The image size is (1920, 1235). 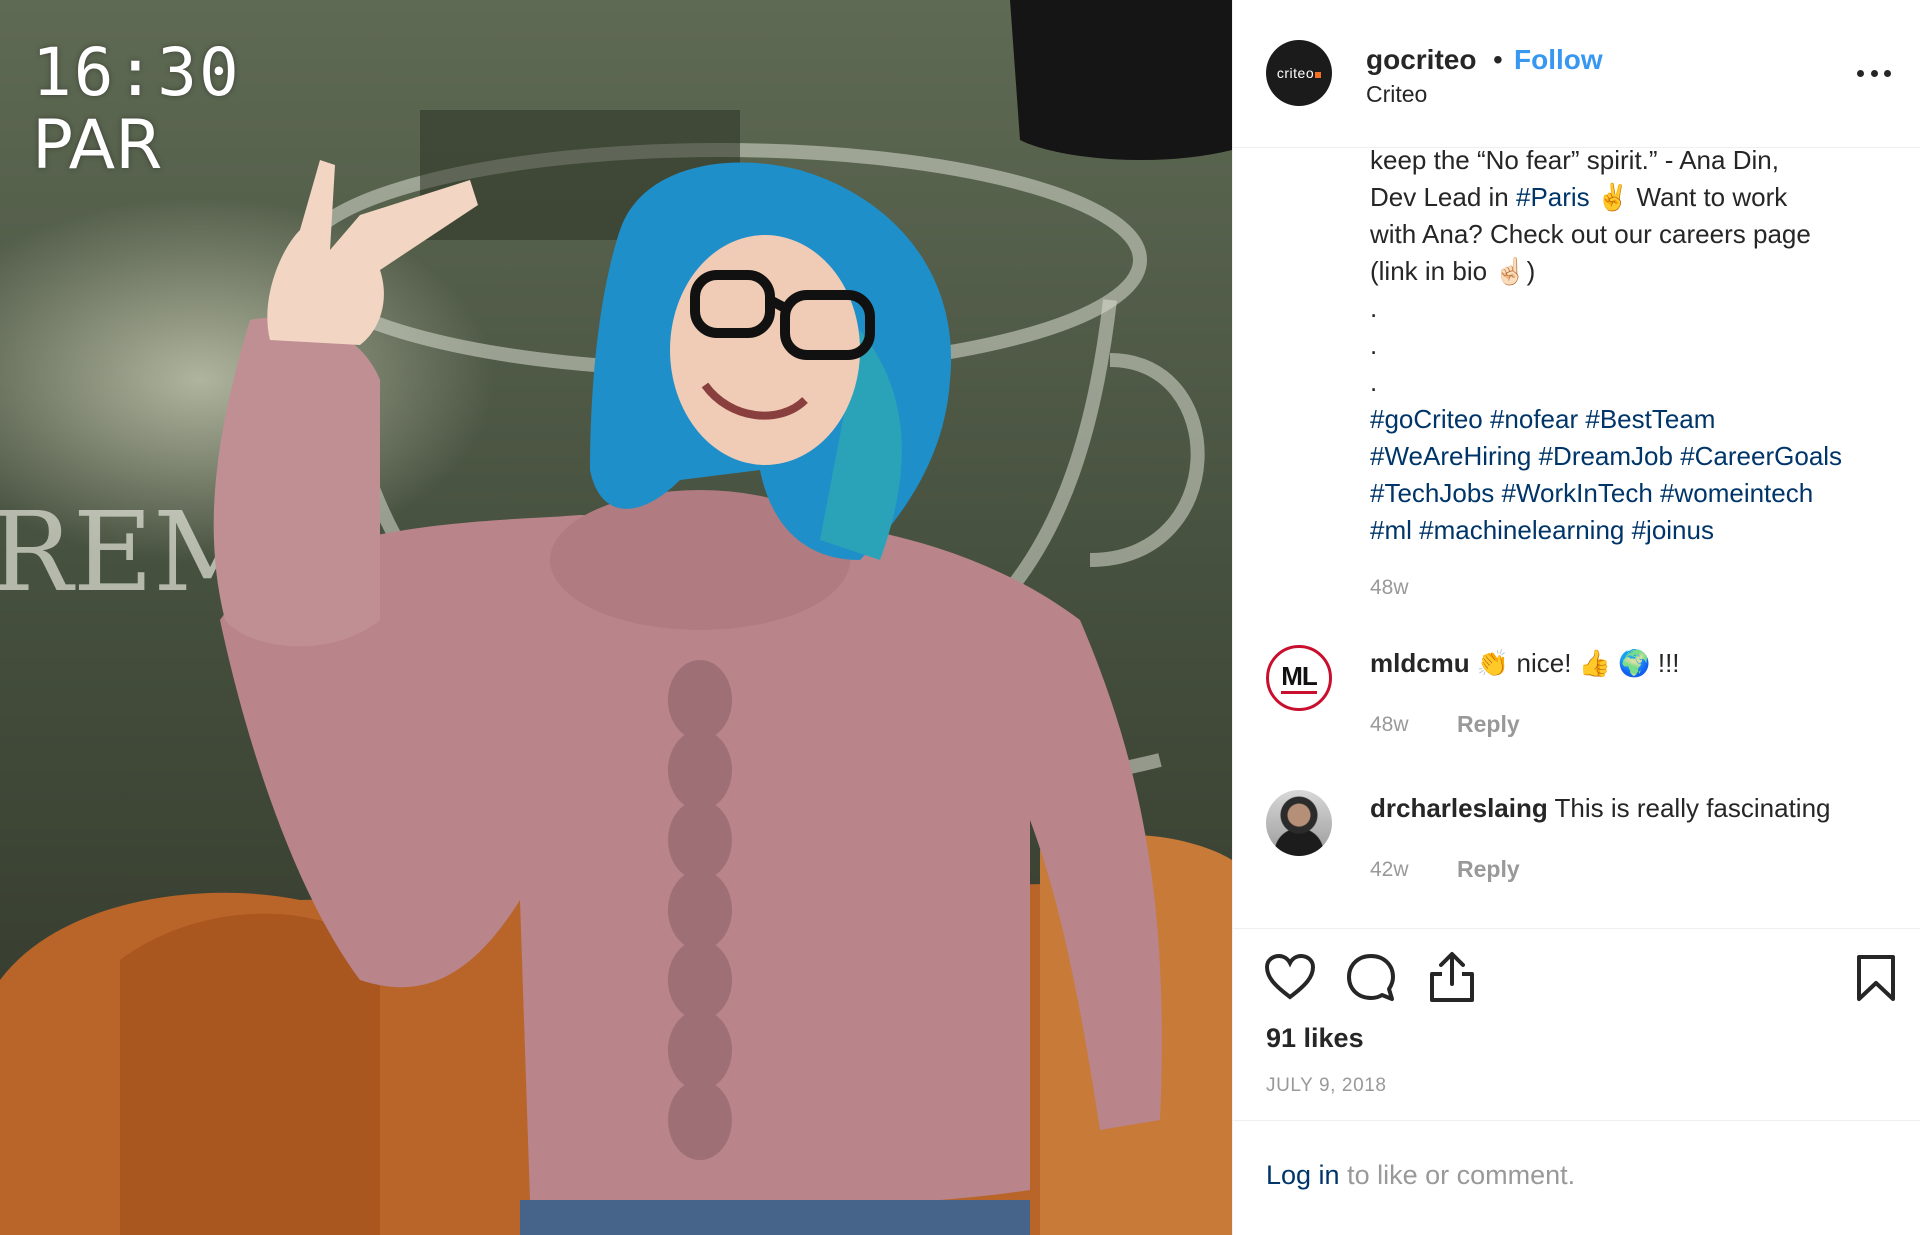 What do you see at coordinates (1299, 823) in the screenshot?
I see `avatar` at bounding box center [1299, 823].